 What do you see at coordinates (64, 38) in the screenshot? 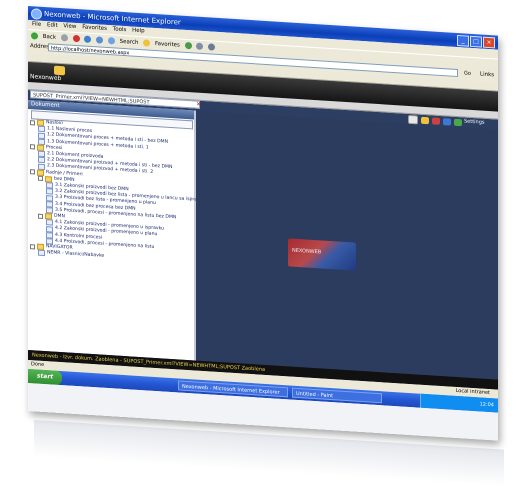
I see `forward-arrow-icon` at bounding box center [64, 38].